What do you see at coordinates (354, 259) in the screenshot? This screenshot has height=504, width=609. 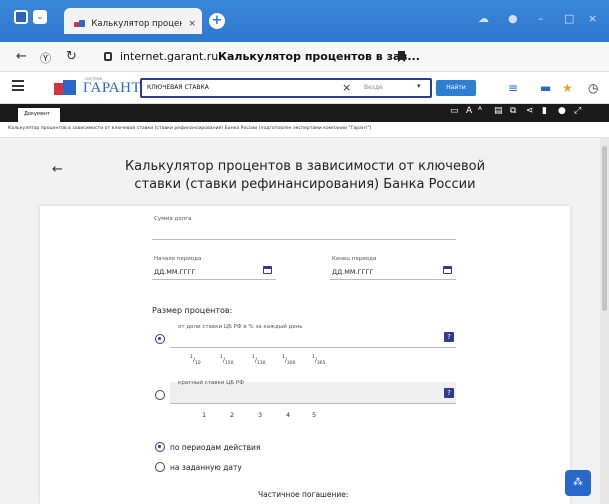 I see `end-date-label: Конец периода` at bounding box center [354, 259].